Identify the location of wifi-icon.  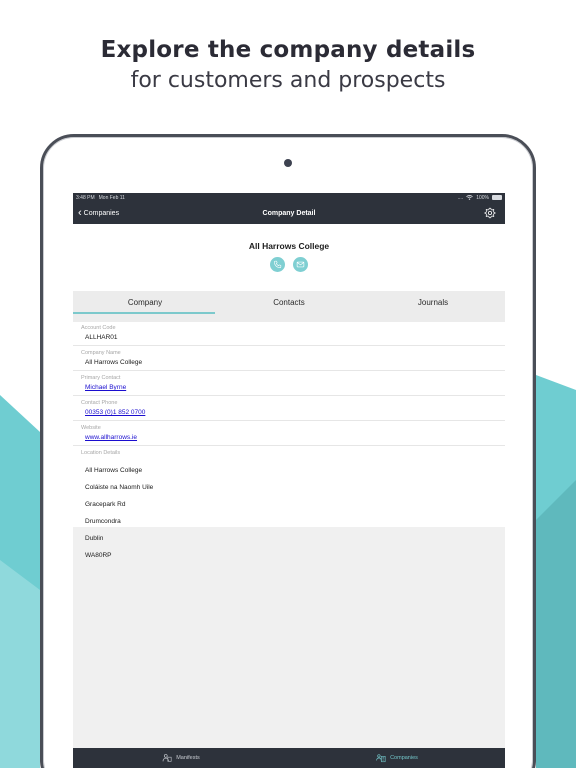
(470, 197).